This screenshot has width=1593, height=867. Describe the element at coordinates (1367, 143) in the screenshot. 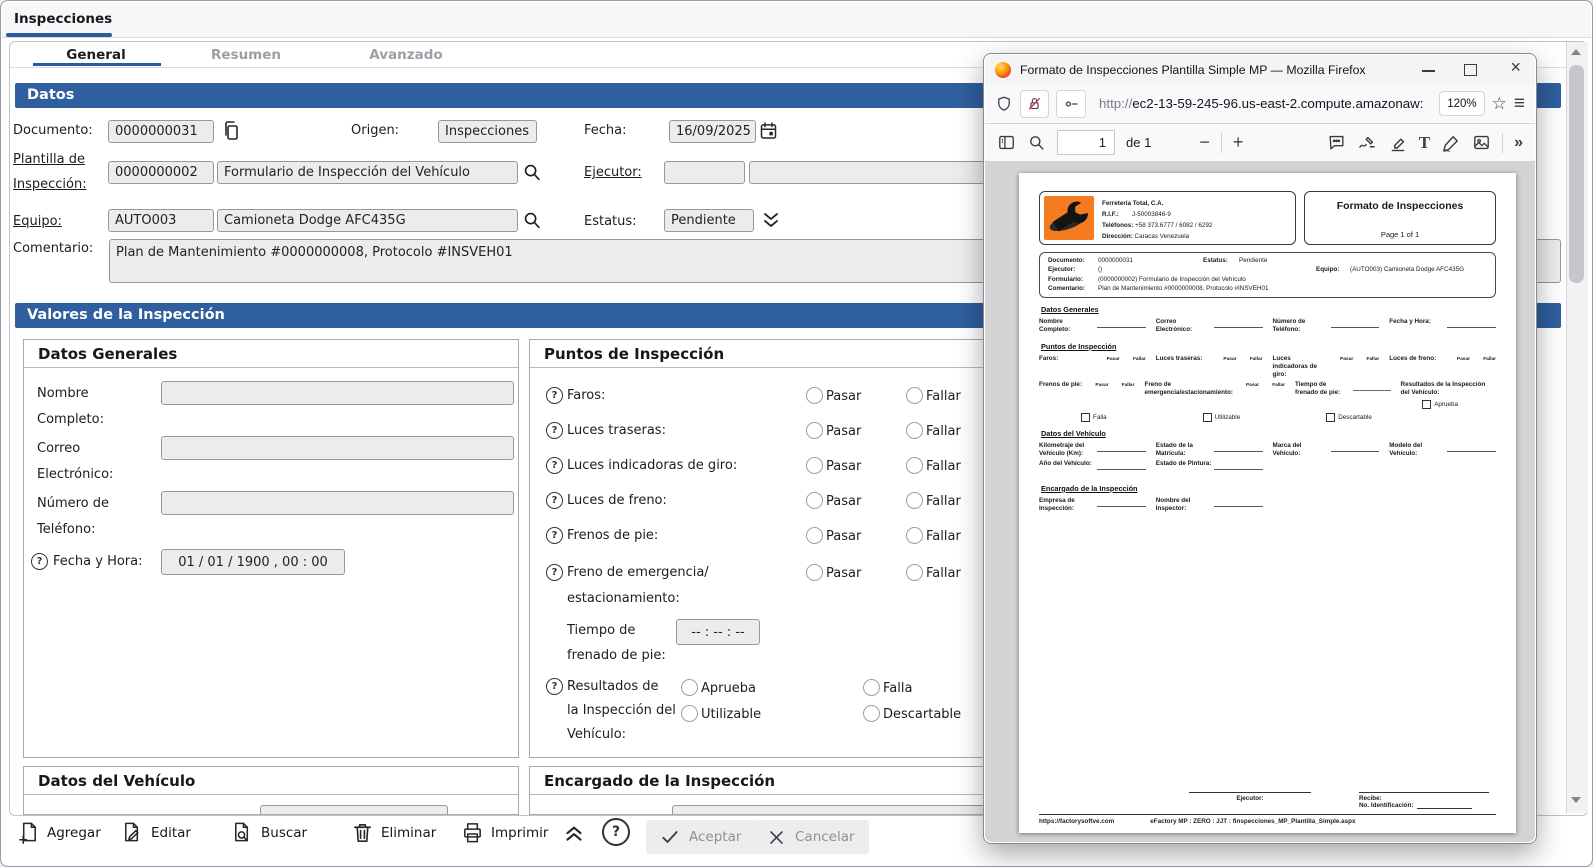

I see `signature-tool-icon` at that location.